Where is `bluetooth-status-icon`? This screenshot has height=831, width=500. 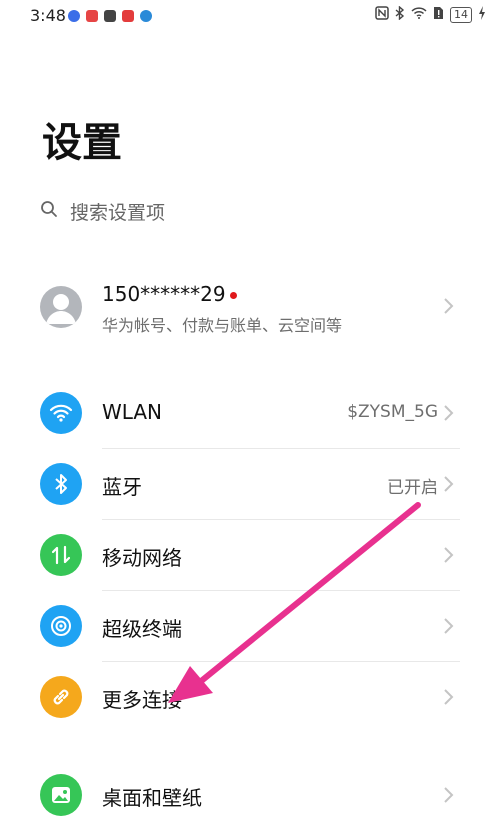
bluetooth-status-icon is located at coordinates (400, 14).